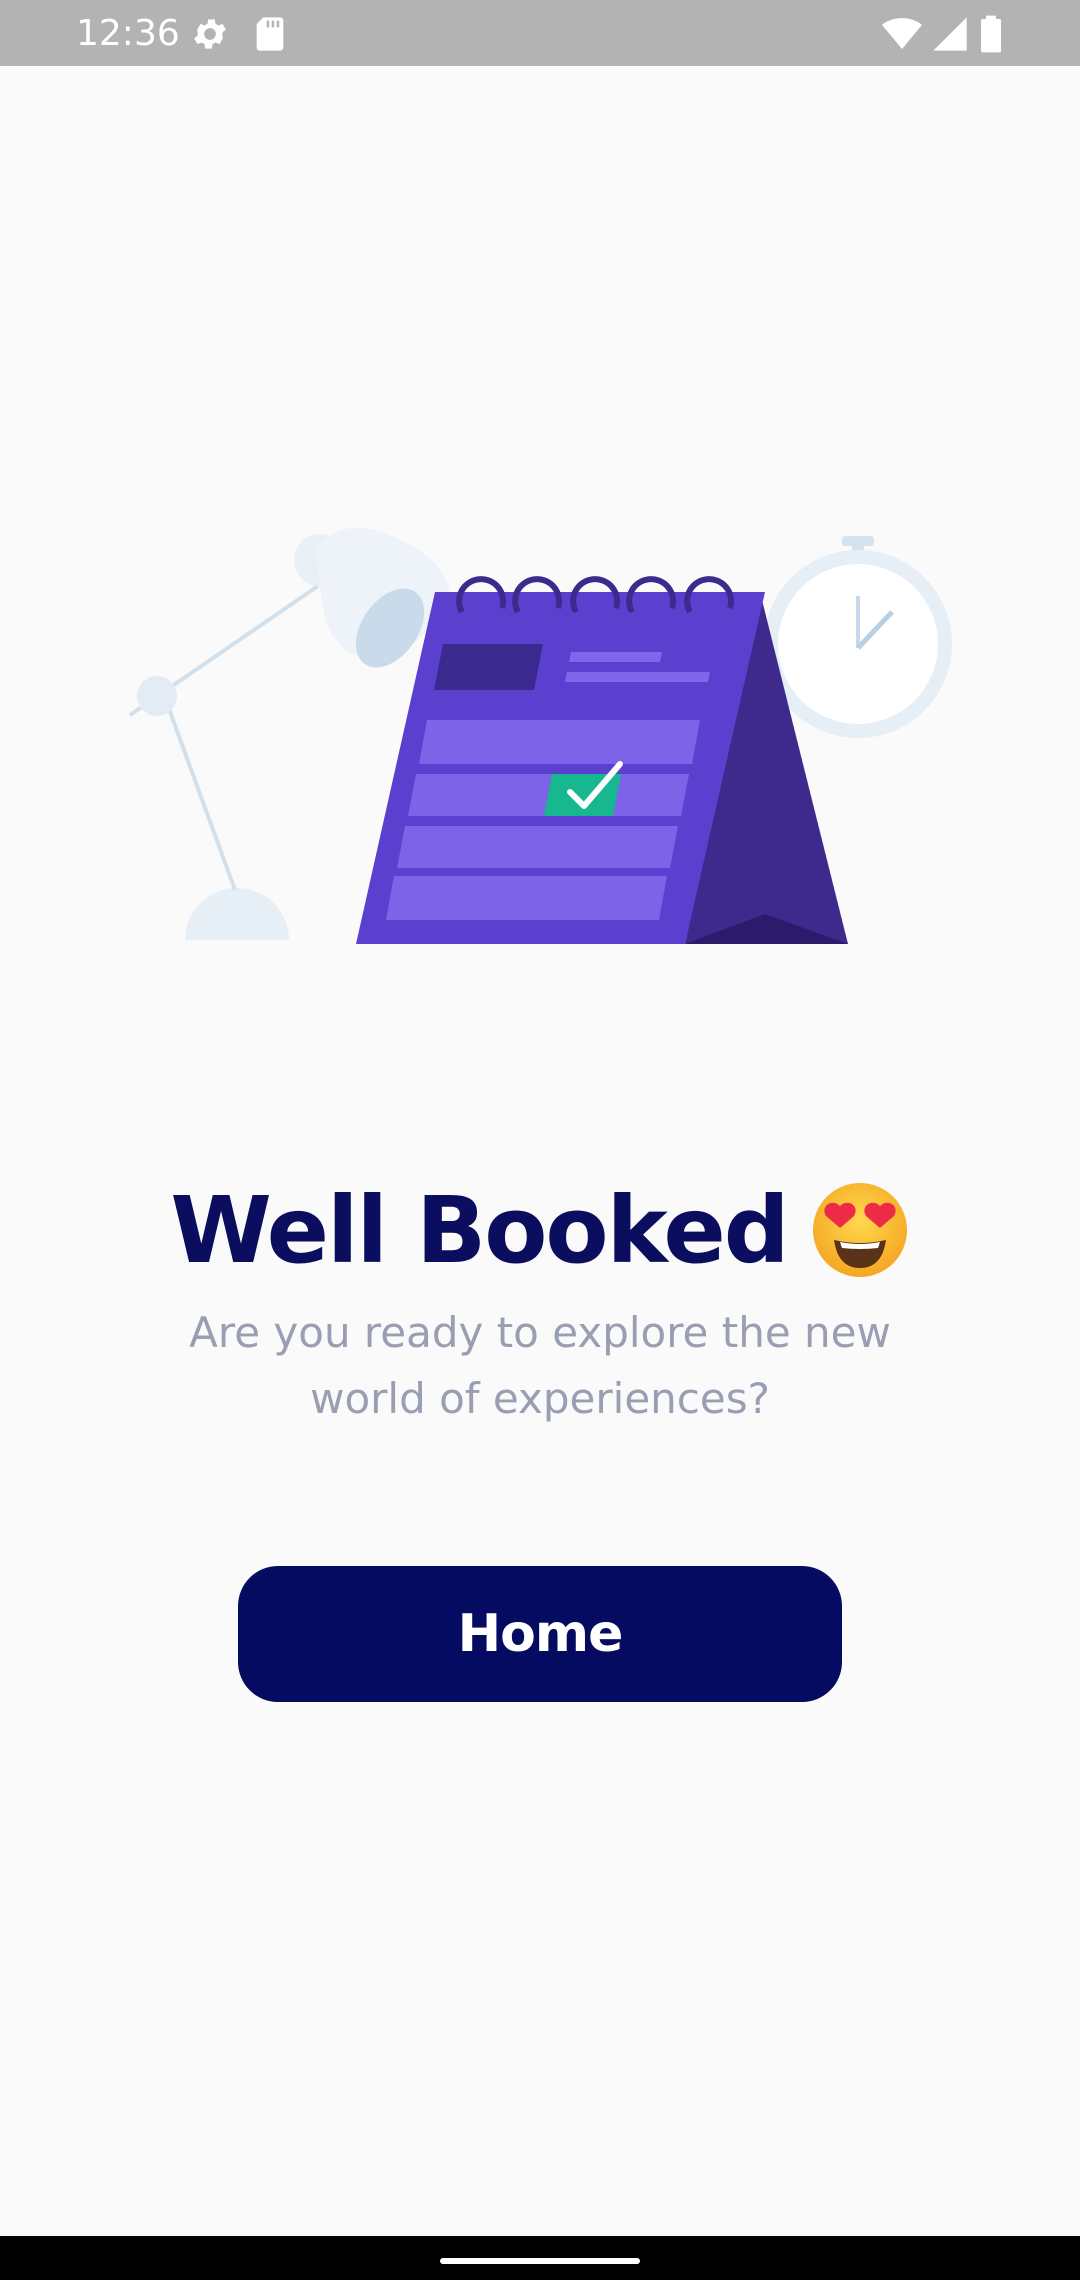 This screenshot has height=2280, width=1080. Describe the element at coordinates (859, 1230) in the screenshot. I see `heart-eyes-emoji-icon` at that location.